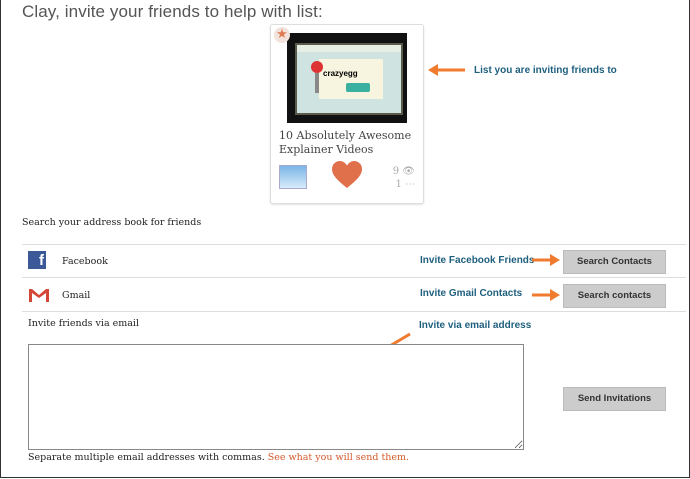 This screenshot has height=479, width=690. I want to click on address-book-heading: Search your address book for friends, so click(112, 222).